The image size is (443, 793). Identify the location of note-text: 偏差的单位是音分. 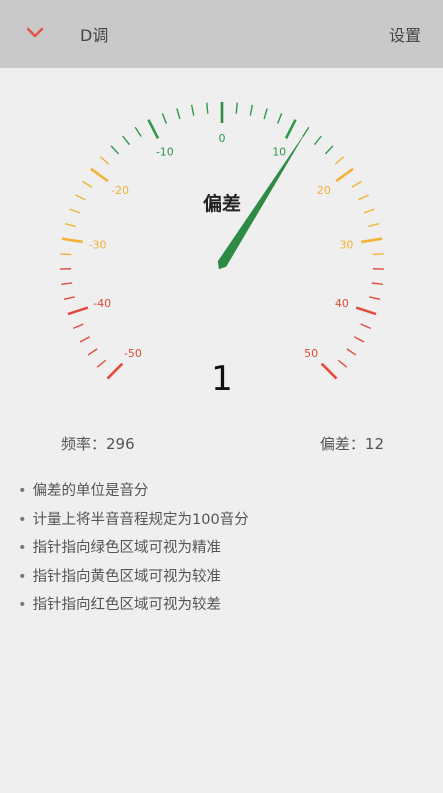
(90, 491).